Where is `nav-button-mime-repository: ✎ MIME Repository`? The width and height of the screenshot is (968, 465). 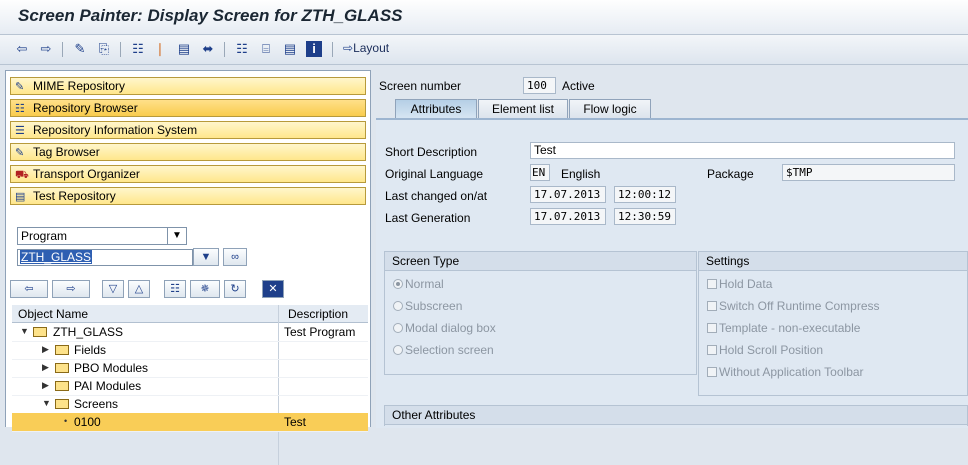
nav-button-mime-repository: ✎ MIME Repository is located at coordinates (188, 86).